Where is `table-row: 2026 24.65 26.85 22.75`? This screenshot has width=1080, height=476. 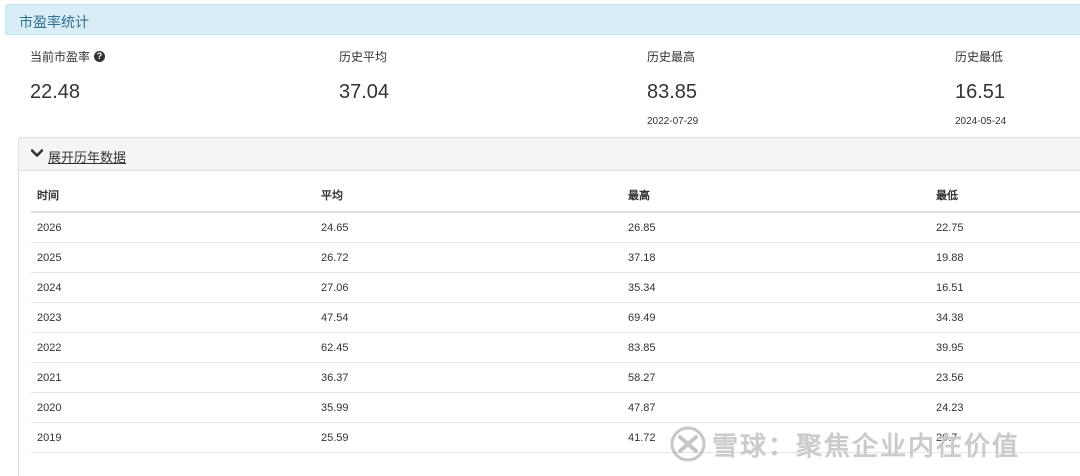
table-row: 2026 24.65 26.85 22.75 is located at coordinates (555, 227).